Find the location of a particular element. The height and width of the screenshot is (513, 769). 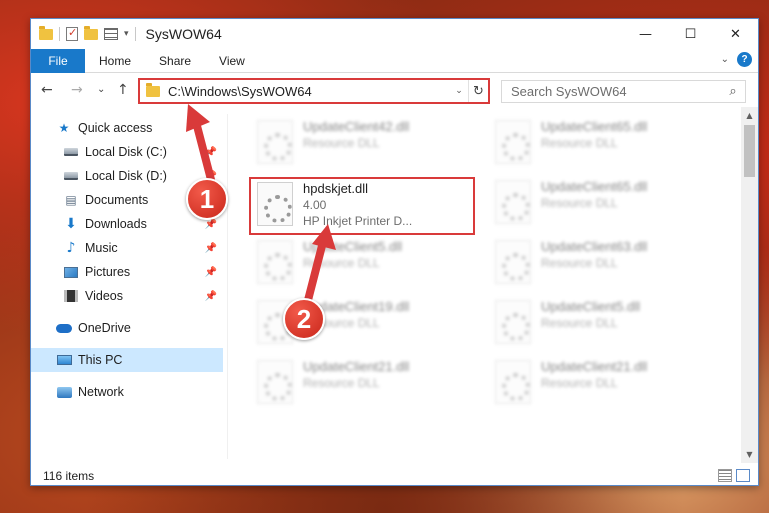

star-icon: ★ is located at coordinates (64, 128).